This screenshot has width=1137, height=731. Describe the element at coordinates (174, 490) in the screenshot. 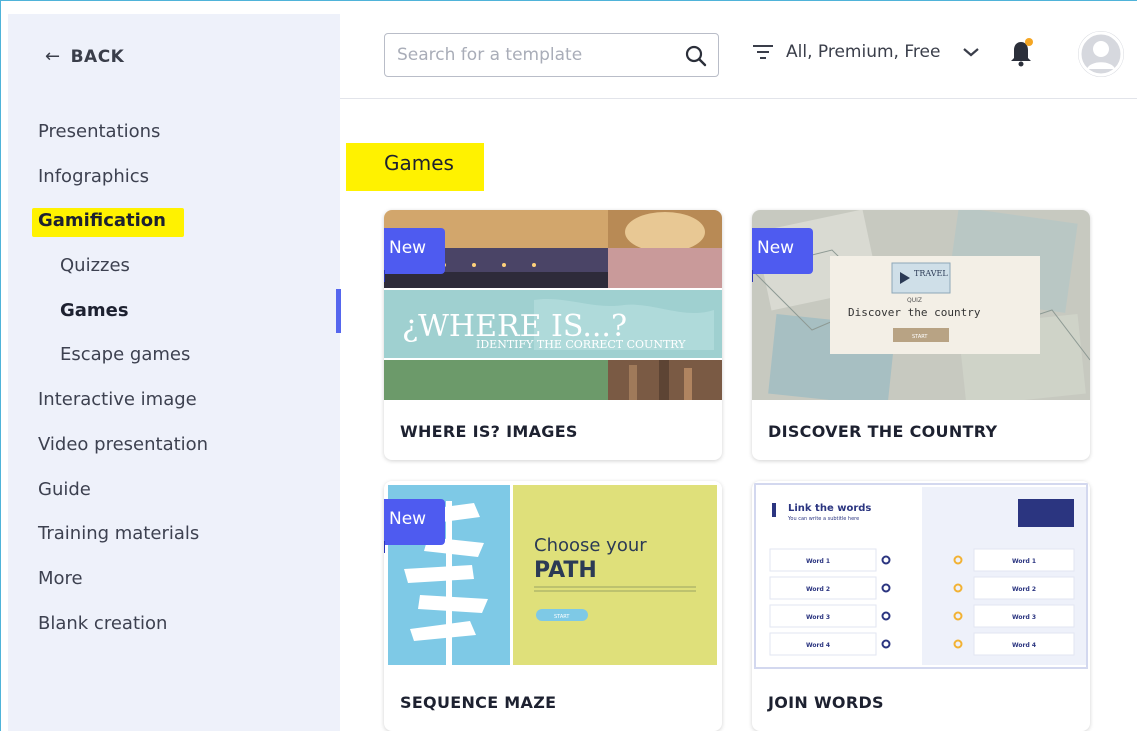

I see `sidebar-item-guide: Guide` at that location.